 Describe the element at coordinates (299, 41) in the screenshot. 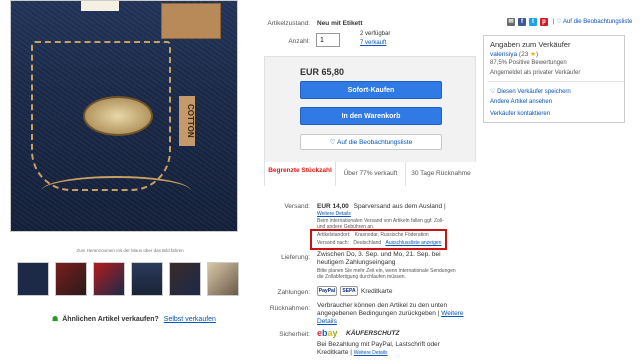

I see `quantity-label: Anzahl:` at that location.